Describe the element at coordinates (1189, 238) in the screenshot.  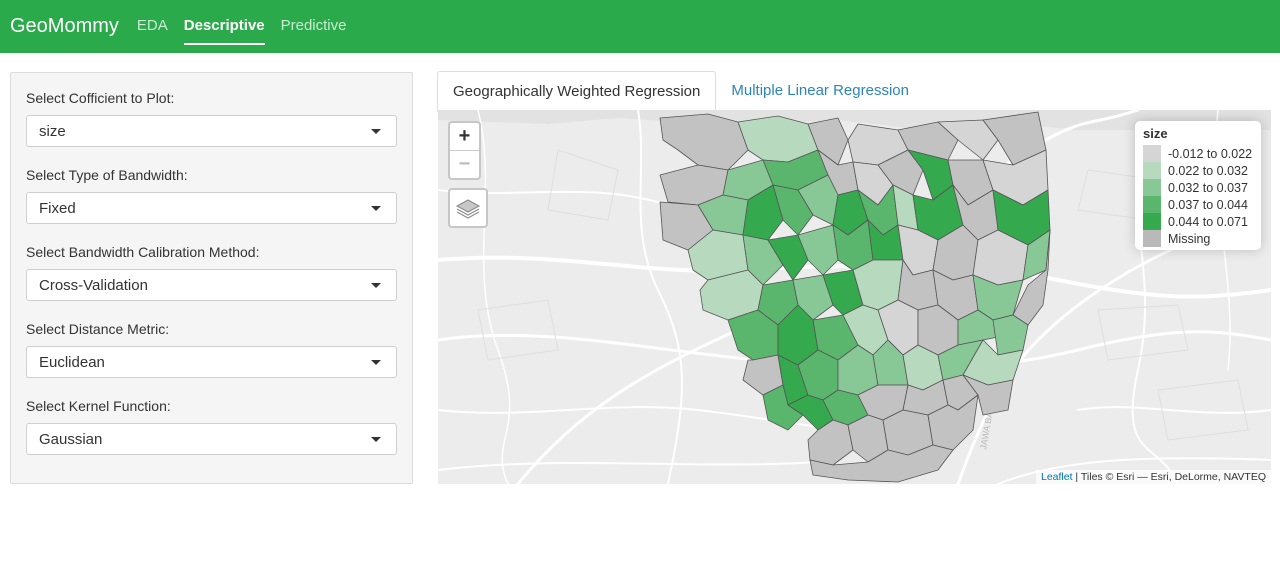
I see `legend-label: Missing` at that location.